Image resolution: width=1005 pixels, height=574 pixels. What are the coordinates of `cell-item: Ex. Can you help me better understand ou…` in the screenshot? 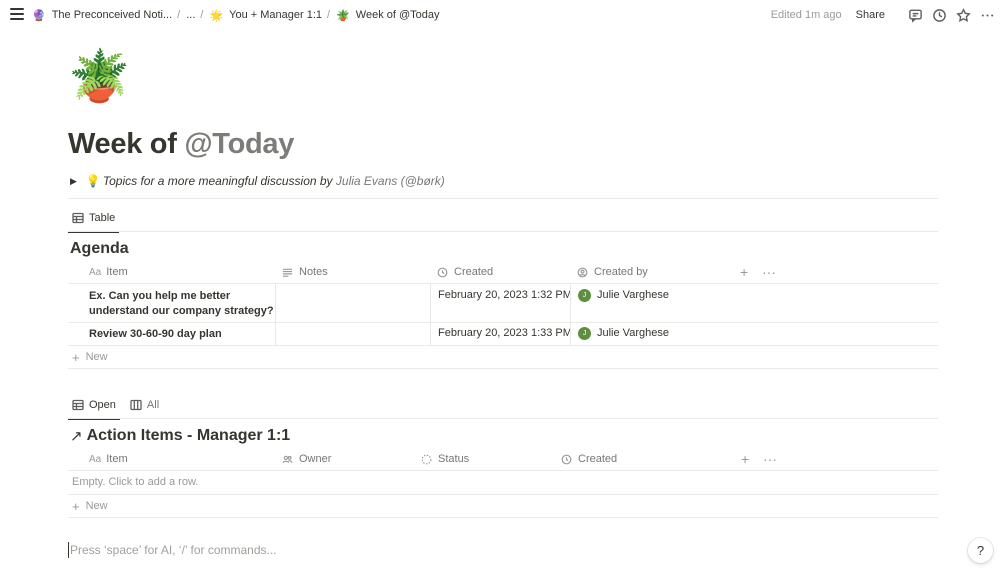 It's located at (171, 303).